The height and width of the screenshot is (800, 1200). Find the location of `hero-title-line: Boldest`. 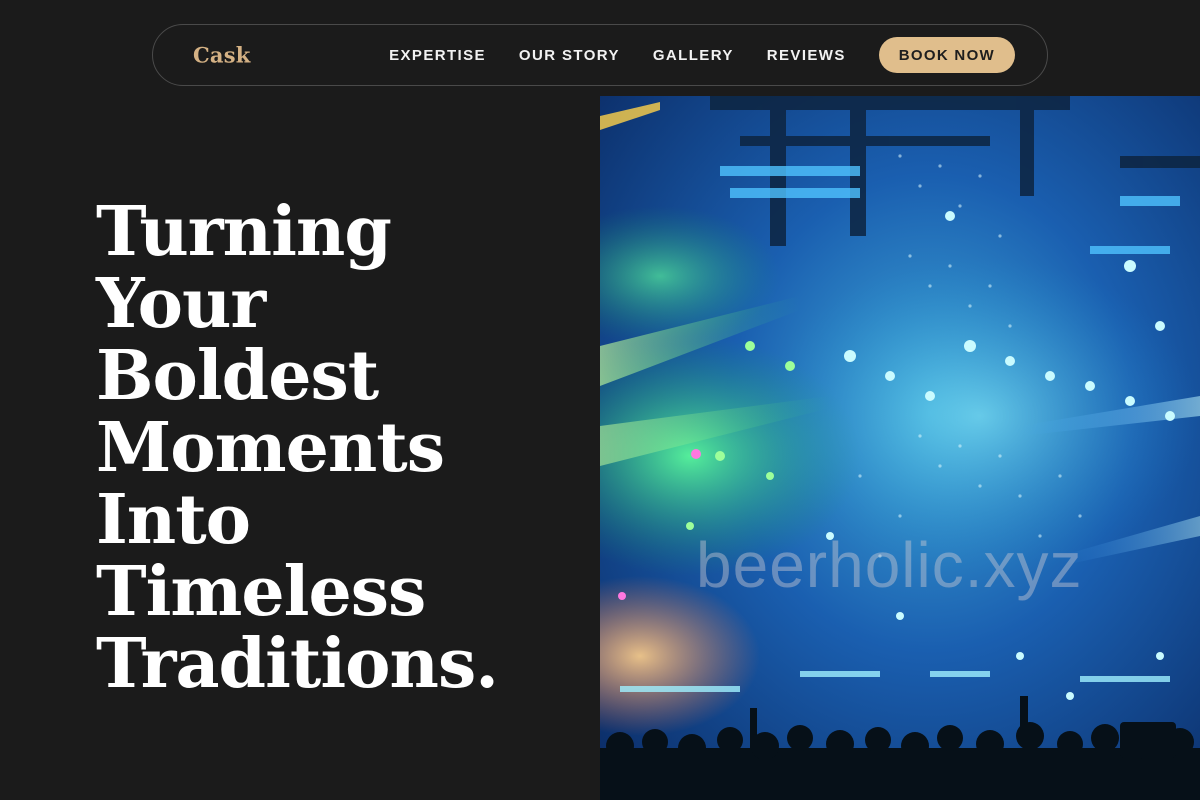

hero-title-line: Boldest is located at coordinates (237, 376).